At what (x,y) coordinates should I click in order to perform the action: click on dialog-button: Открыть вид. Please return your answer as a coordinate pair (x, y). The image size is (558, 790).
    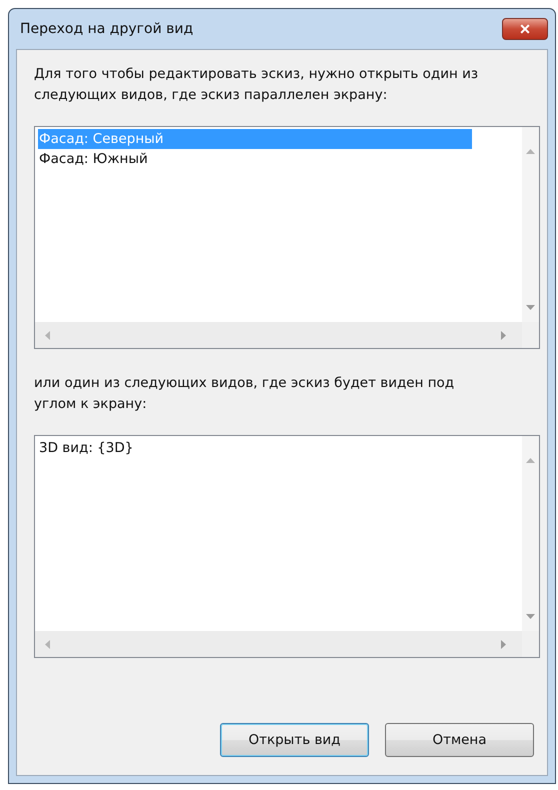
    Looking at the image, I should click on (294, 740).